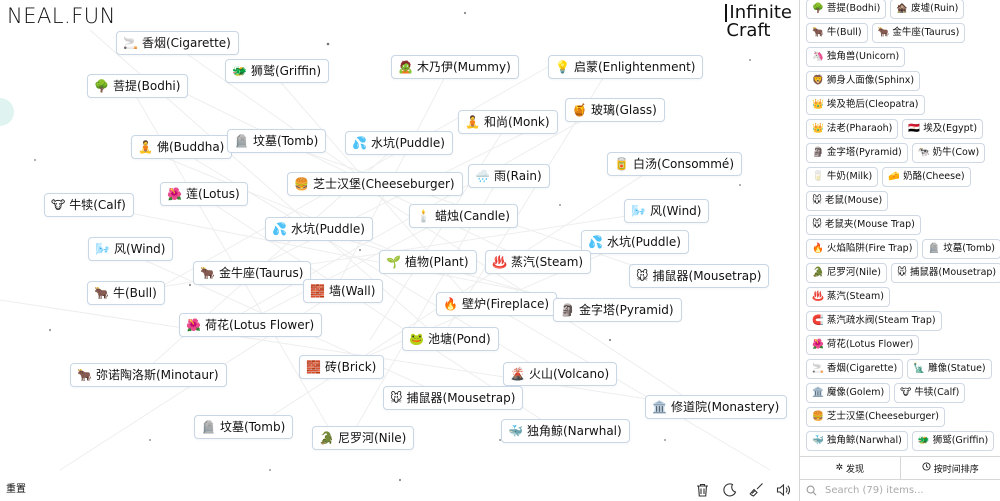 The height and width of the screenshot is (501, 1000). What do you see at coordinates (863, 345) in the screenshot?
I see `sidebar-item: 🌺 荷花(Lotus Flower)` at bounding box center [863, 345].